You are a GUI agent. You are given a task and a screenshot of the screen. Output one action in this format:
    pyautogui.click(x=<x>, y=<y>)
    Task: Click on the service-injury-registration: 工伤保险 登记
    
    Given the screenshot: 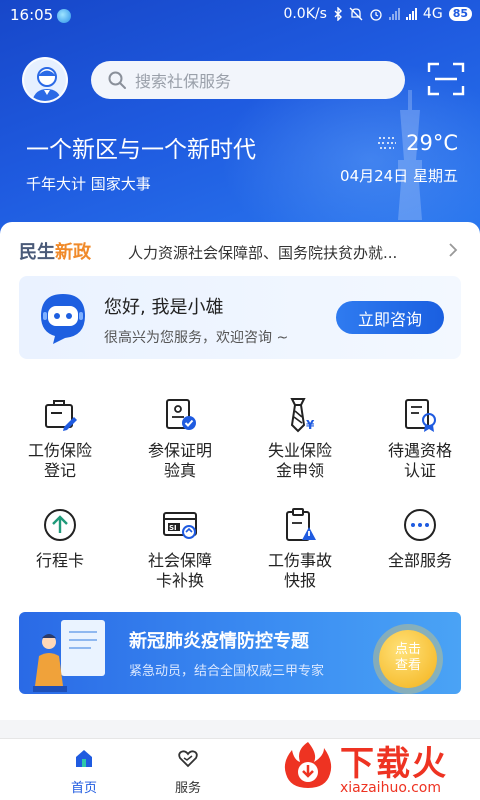 What is the action you would take?
    pyautogui.click(x=60, y=438)
    